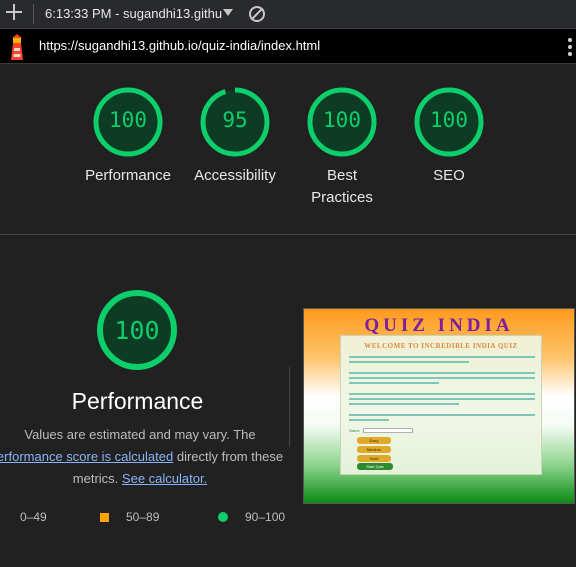 Image resolution: width=576 pixels, height=567 pixels. I want to click on legend-label: 90–100, so click(265, 517).